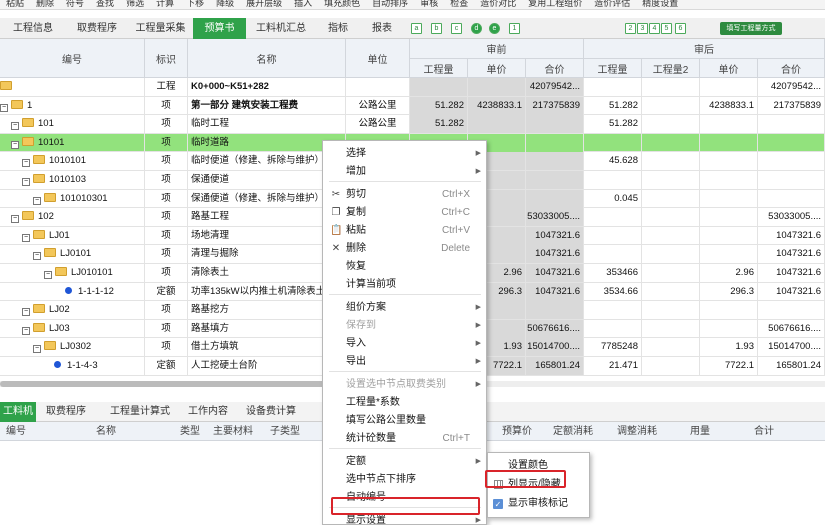  What do you see at coordinates (654, 28) in the screenshot?
I see `toolbar-icon-4: 4` at bounding box center [654, 28].